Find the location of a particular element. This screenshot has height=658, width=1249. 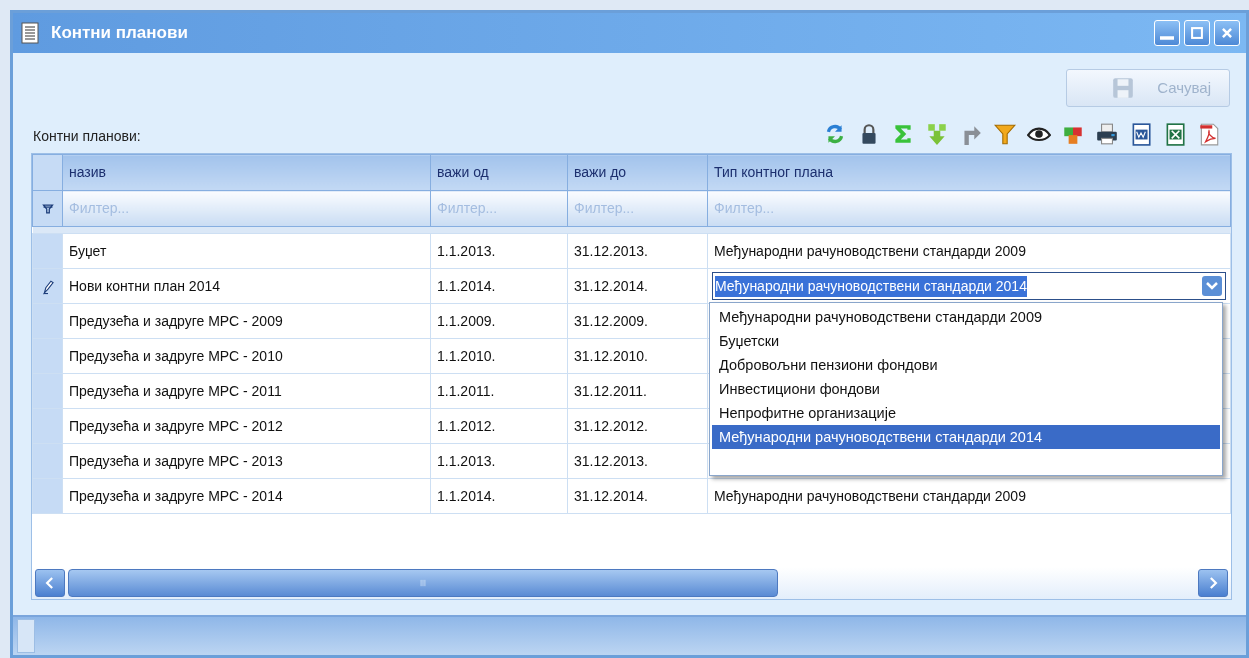

scroll-right-button is located at coordinates (1213, 583).